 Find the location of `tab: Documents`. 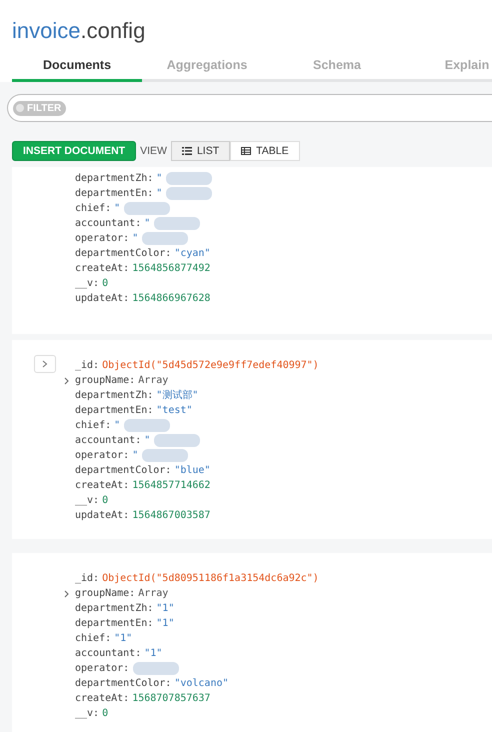

tab: Documents is located at coordinates (77, 66).